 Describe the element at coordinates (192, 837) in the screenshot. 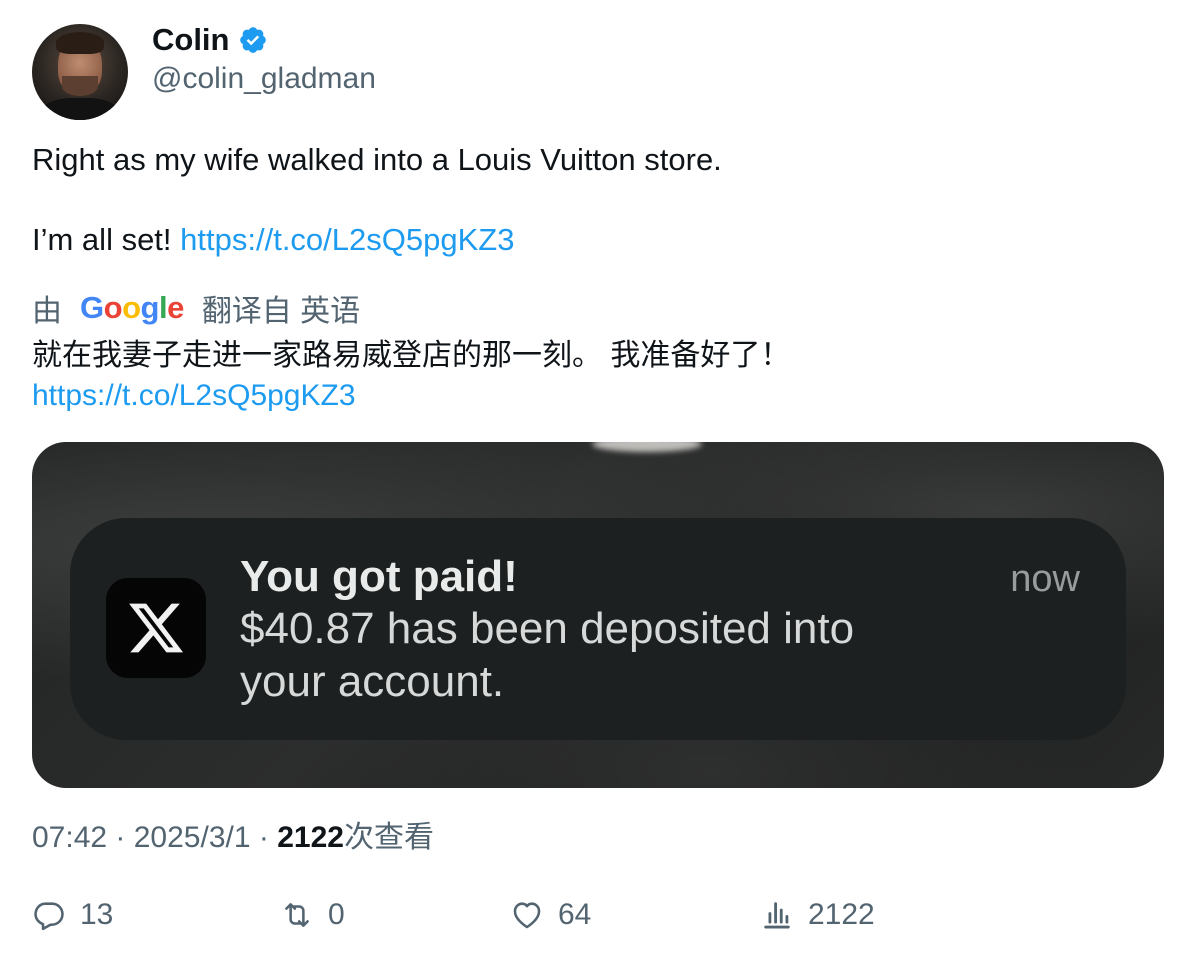

I see `tweet-date: 2025/3/1` at that location.